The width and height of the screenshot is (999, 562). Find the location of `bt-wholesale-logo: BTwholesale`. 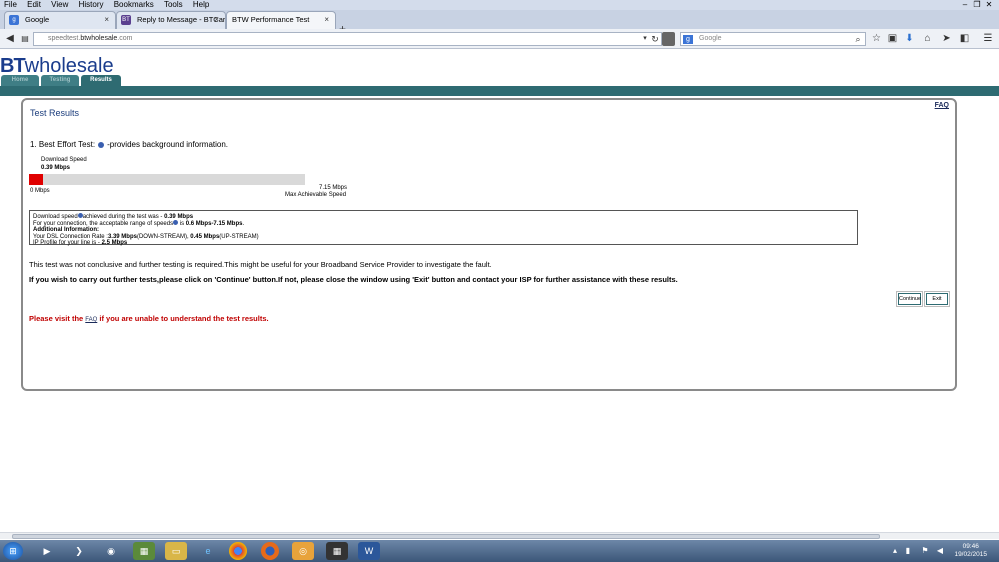

bt-wholesale-logo: BTwholesale is located at coordinates (57, 66).